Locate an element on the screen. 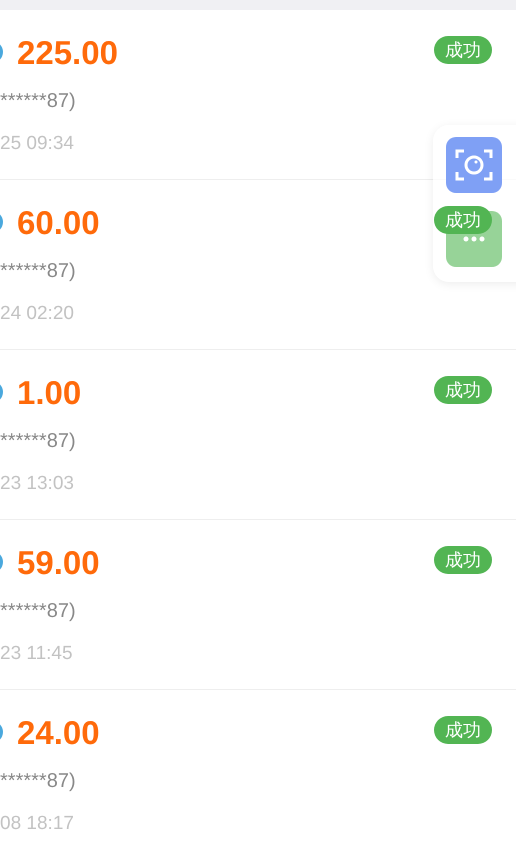 Image resolution: width=516 pixels, height=842 pixels. transaction-time: 23 13:03 is located at coordinates (37, 483).